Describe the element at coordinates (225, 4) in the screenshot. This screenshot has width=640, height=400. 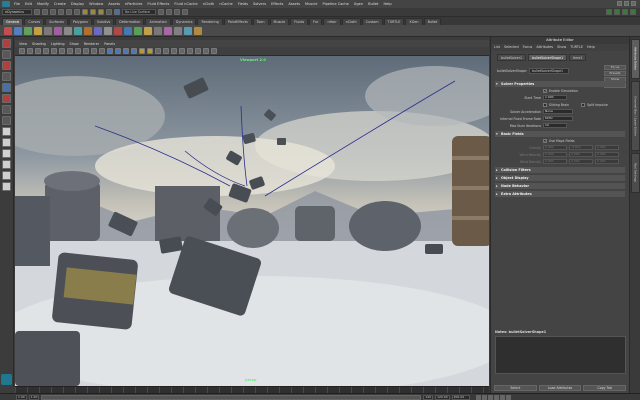
I see `menu-ncache: nCache` at that location.